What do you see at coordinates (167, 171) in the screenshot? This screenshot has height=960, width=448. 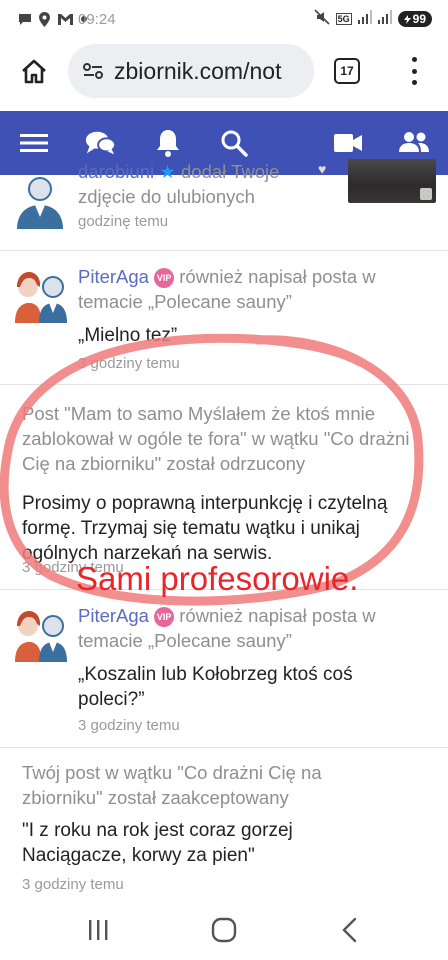 I see `star-icon: ★` at bounding box center [167, 171].